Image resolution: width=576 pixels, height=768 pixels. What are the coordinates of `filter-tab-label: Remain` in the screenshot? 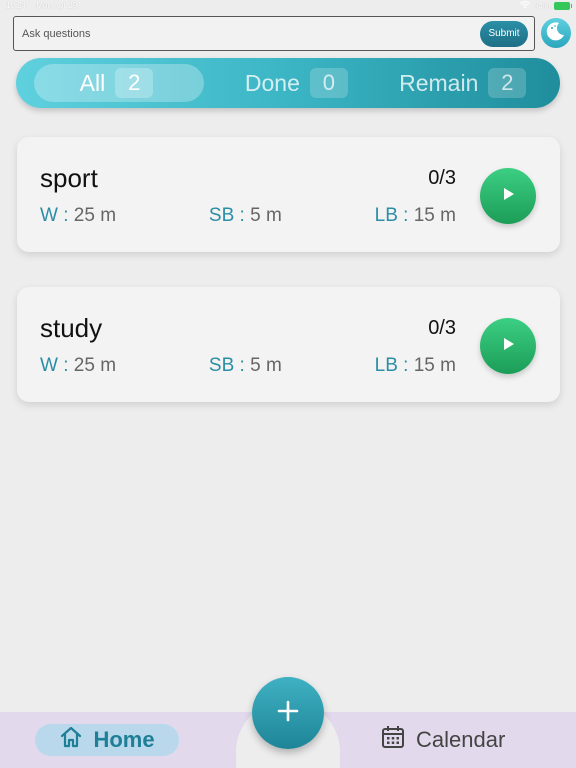 It's located at (439, 82).